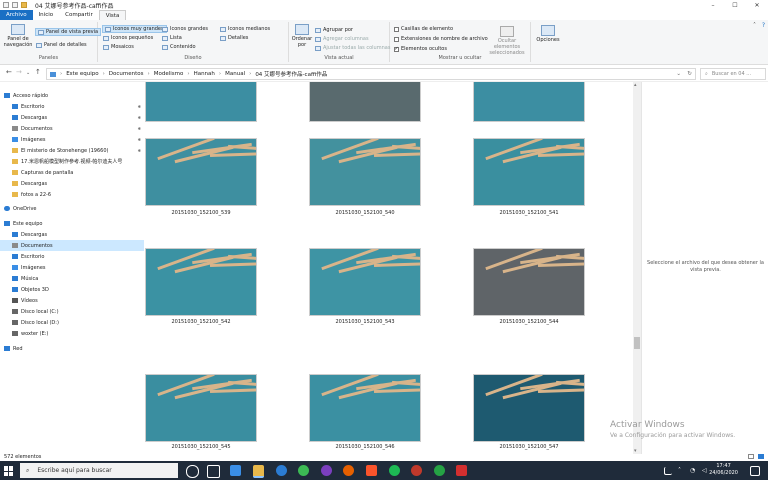  I want to click on collapse-ribbon-icon: ˄, so click(754, 25).